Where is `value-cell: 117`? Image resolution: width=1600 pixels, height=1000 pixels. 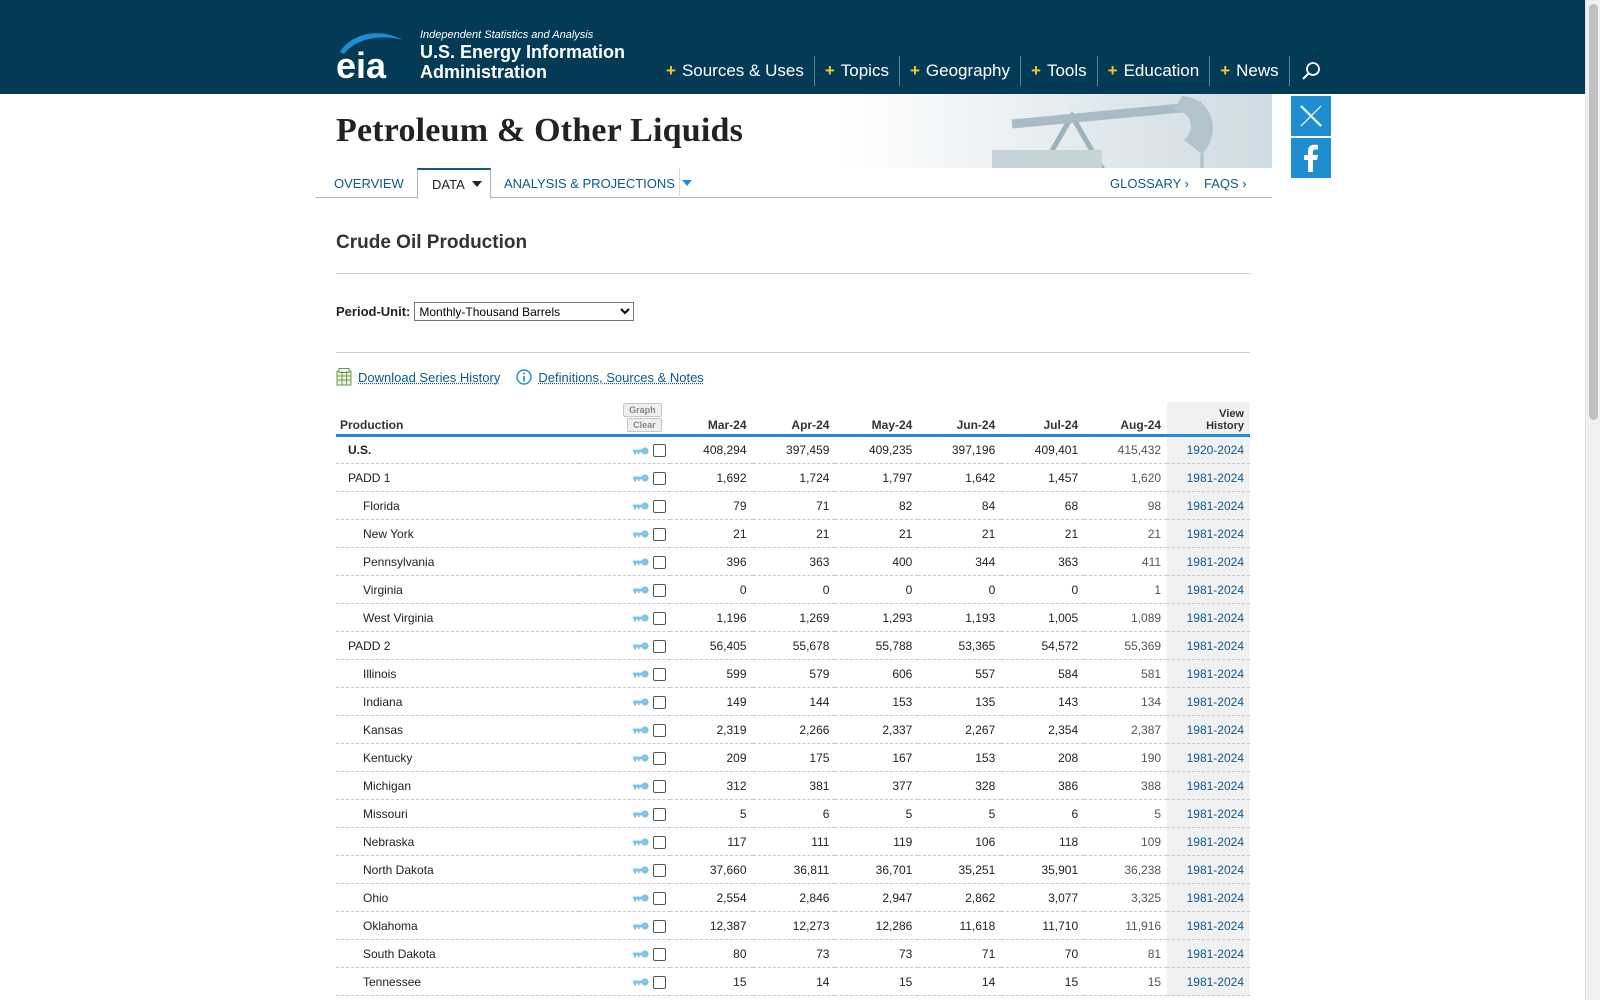 value-cell: 117 is located at coordinates (711, 841).